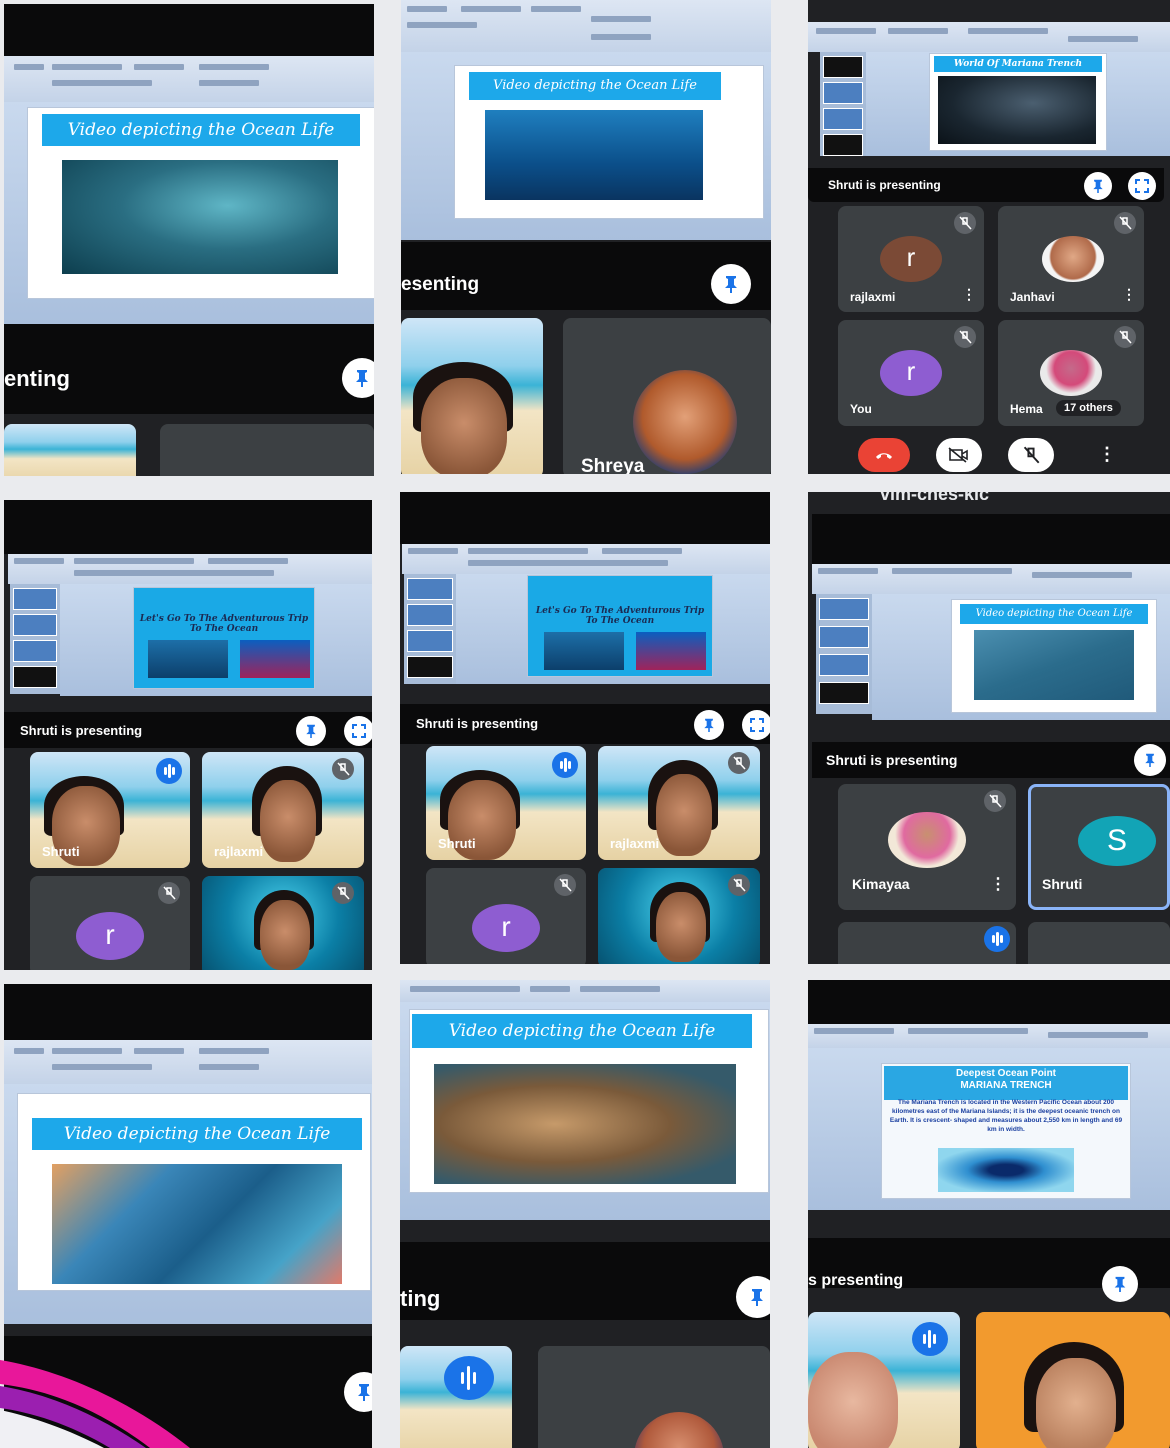  I want to click on participant-name: rajlaxmi, so click(239, 851).